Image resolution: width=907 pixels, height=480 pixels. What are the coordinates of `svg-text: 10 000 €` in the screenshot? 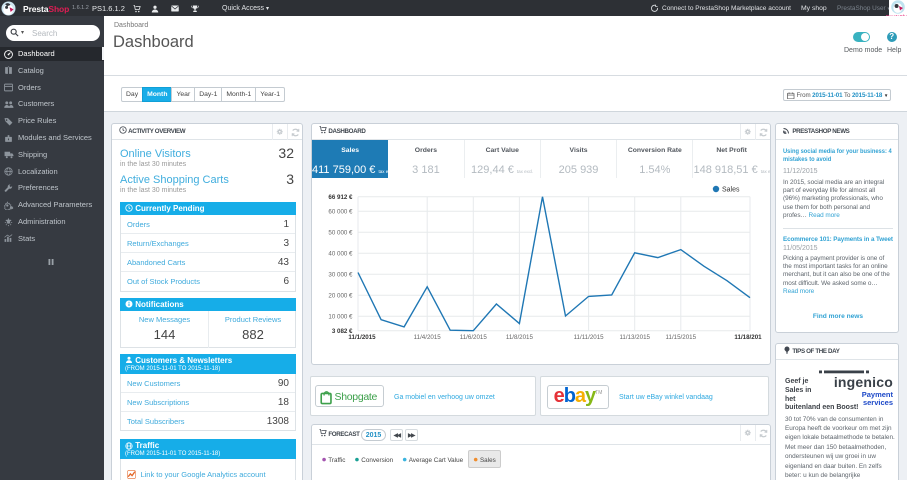 It's located at (340, 317).